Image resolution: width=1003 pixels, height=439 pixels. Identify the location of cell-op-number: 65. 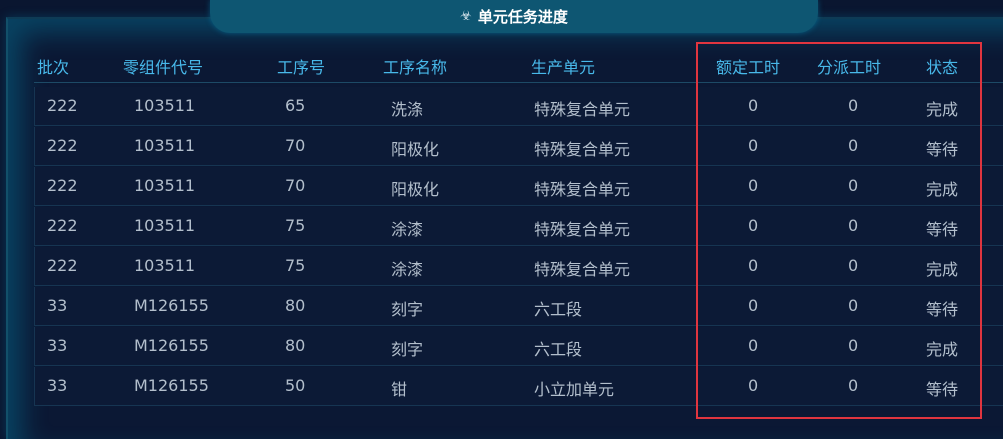
(295, 105).